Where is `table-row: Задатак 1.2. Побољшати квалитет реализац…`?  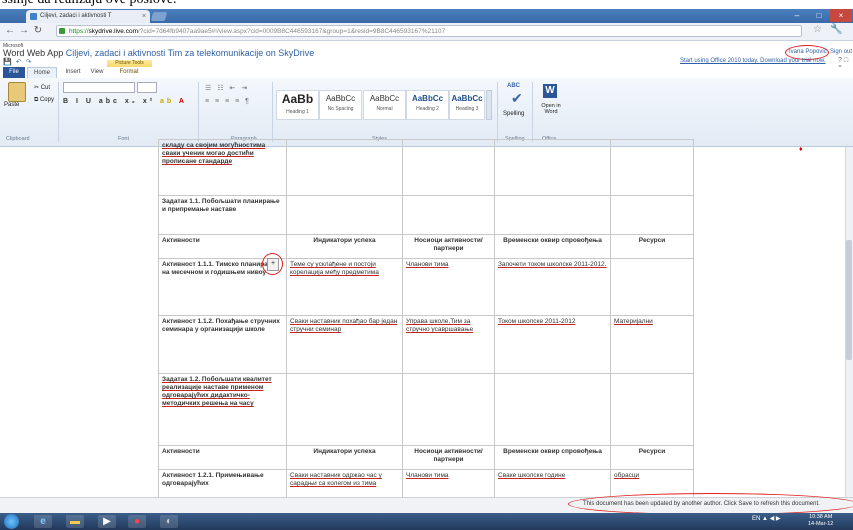 table-row: Задатак 1.2. Побољшати квалитет реализац… is located at coordinates (426, 409).